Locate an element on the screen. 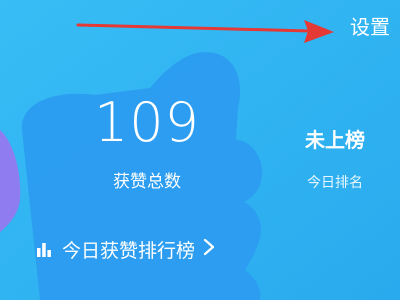 The height and width of the screenshot is (300, 400). bar-chart-icon is located at coordinates (44, 249).